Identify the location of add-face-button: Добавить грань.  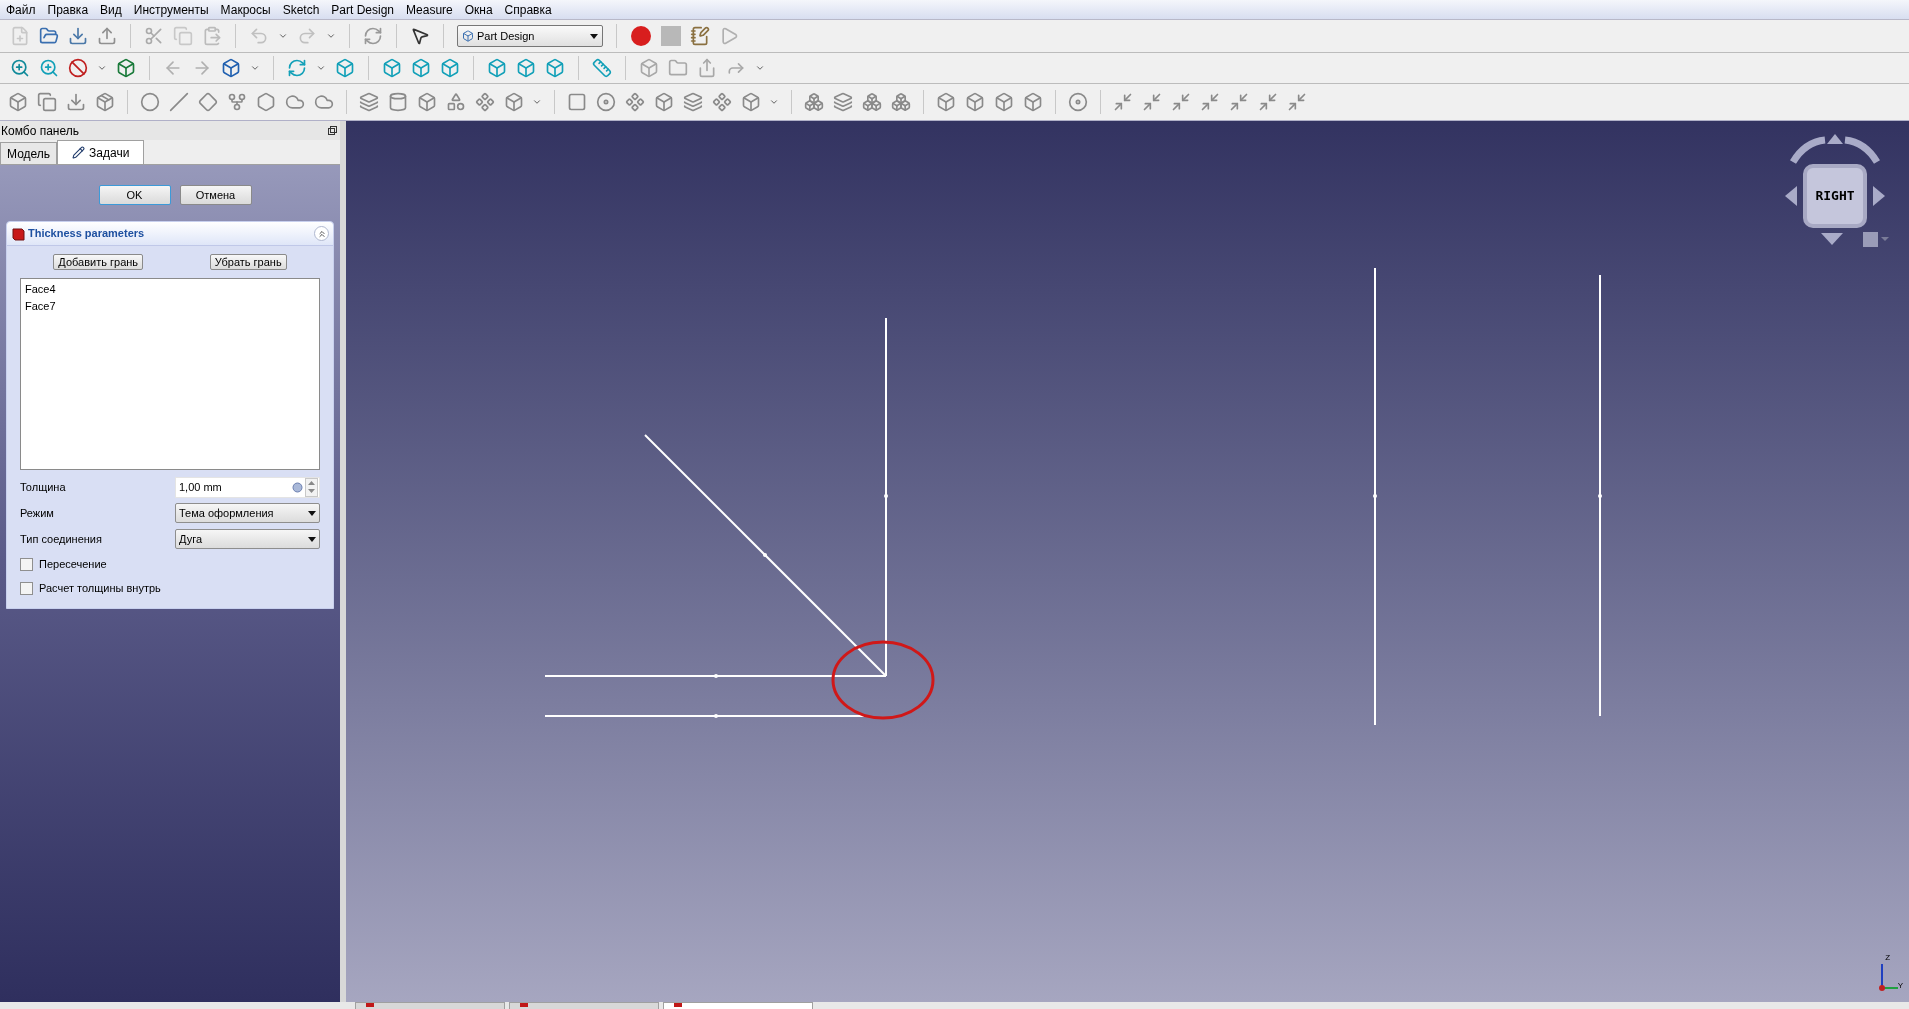
(98, 262).